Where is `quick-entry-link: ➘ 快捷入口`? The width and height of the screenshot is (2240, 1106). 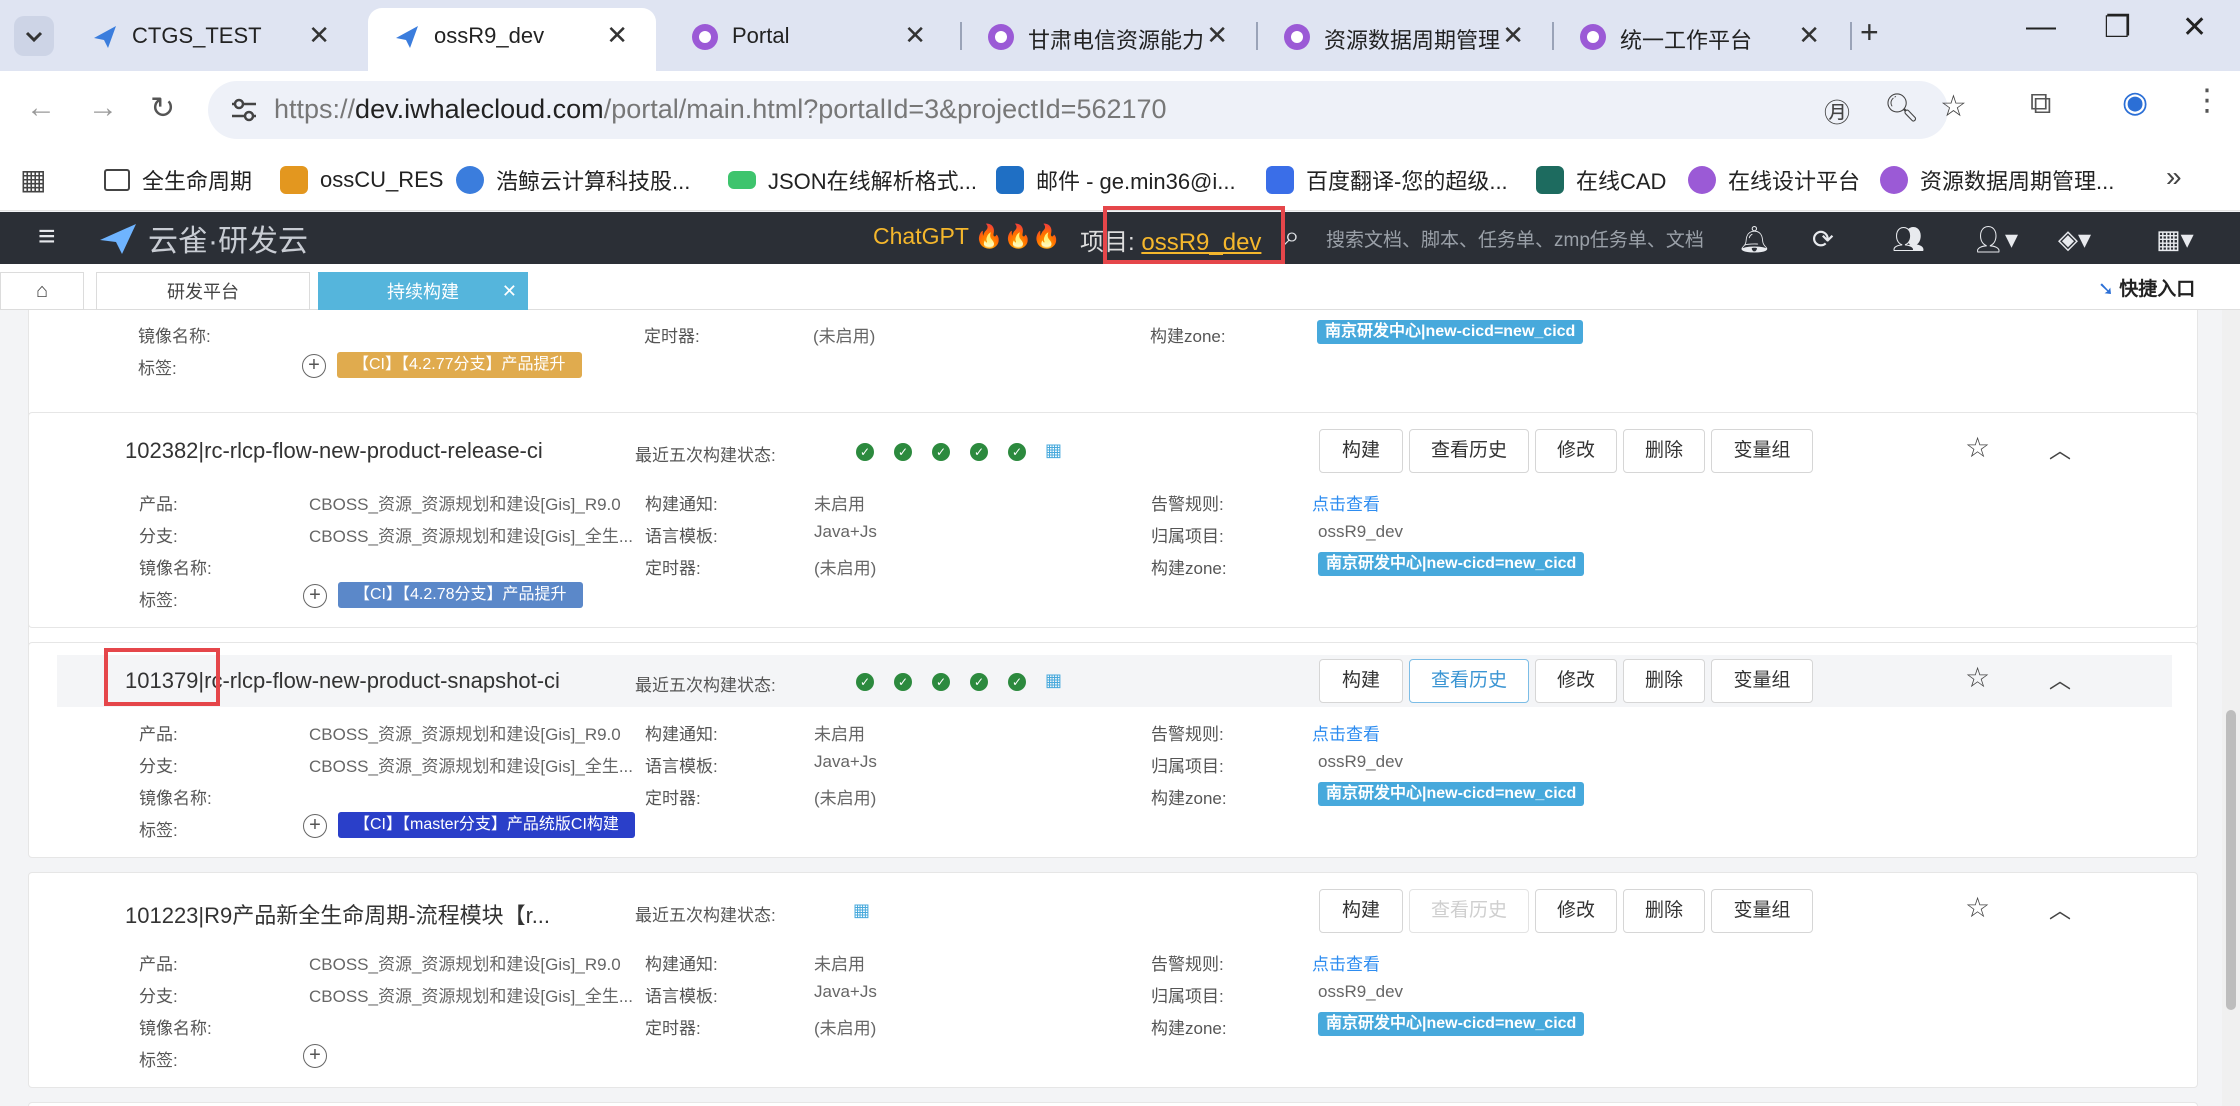
quick-entry-link: ➘ 快捷入口 is located at coordinates (2146, 287).